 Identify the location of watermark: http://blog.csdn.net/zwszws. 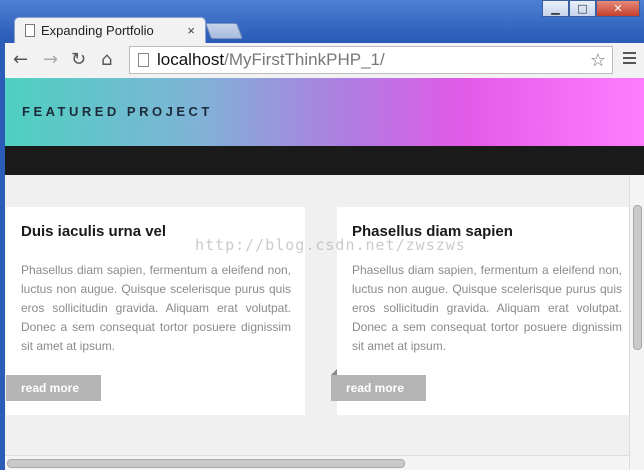
(330, 245).